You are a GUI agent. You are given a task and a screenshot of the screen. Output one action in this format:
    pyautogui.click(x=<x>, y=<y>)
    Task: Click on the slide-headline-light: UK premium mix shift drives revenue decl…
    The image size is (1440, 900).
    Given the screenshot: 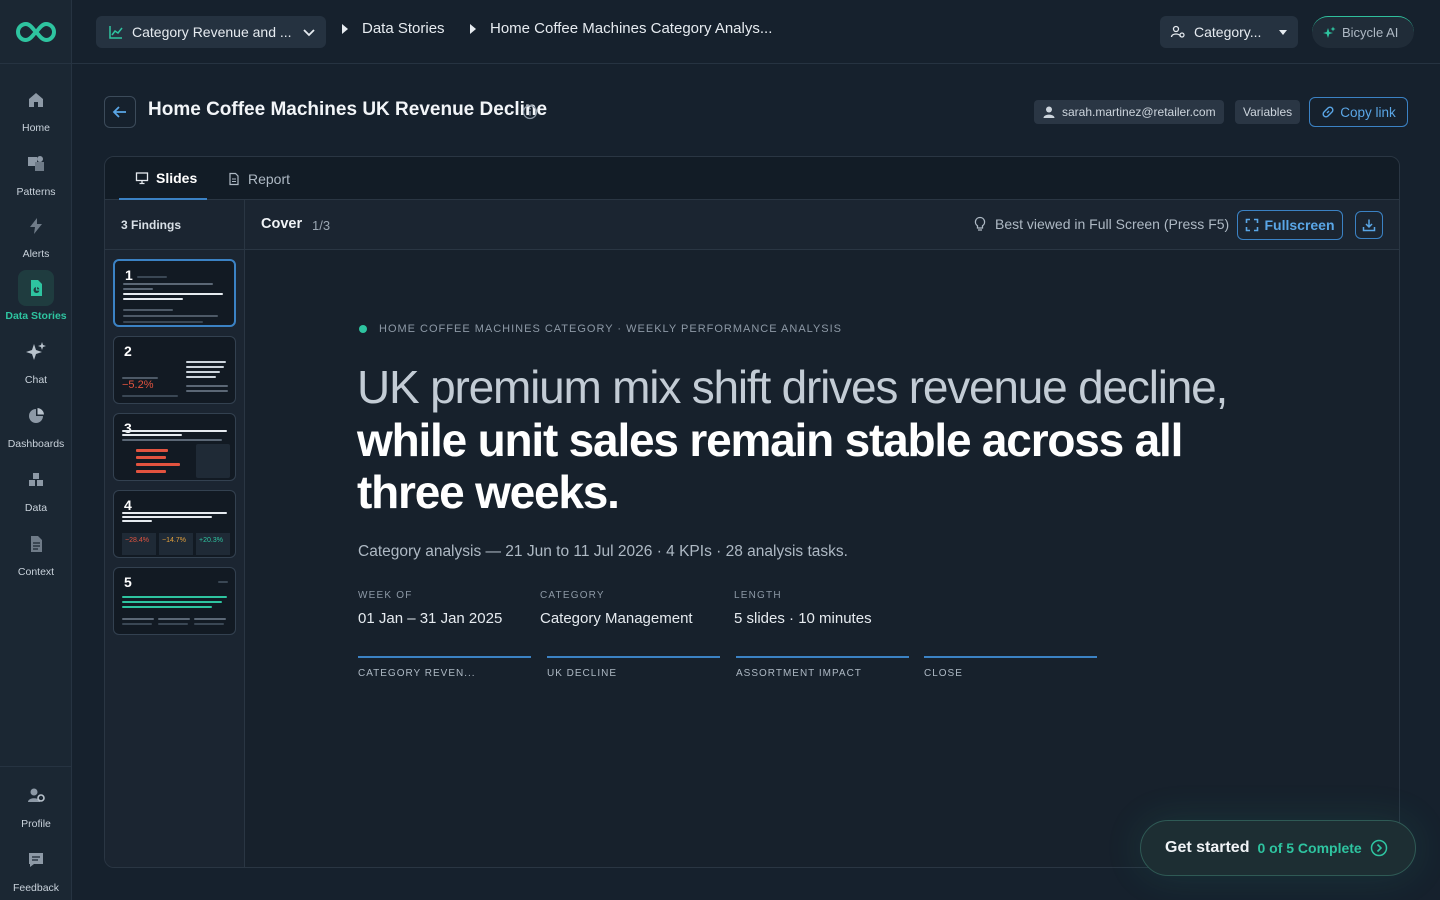 What is the action you would take?
    pyautogui.click(x=792, y=387)
    